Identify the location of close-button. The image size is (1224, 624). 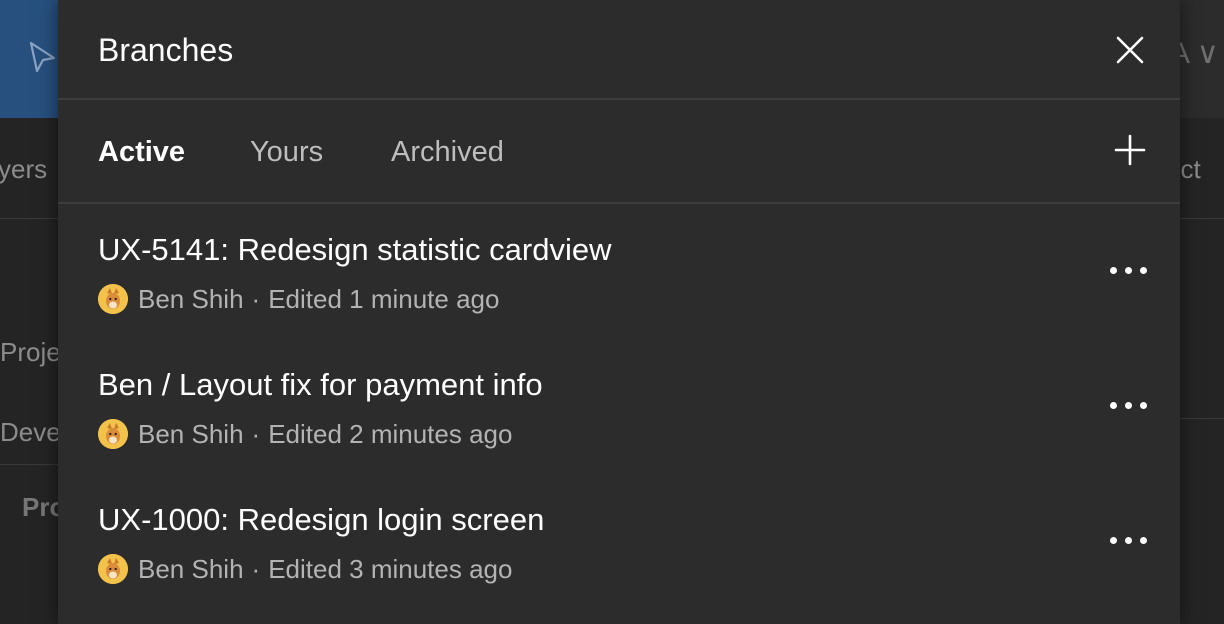
(1130, 50).